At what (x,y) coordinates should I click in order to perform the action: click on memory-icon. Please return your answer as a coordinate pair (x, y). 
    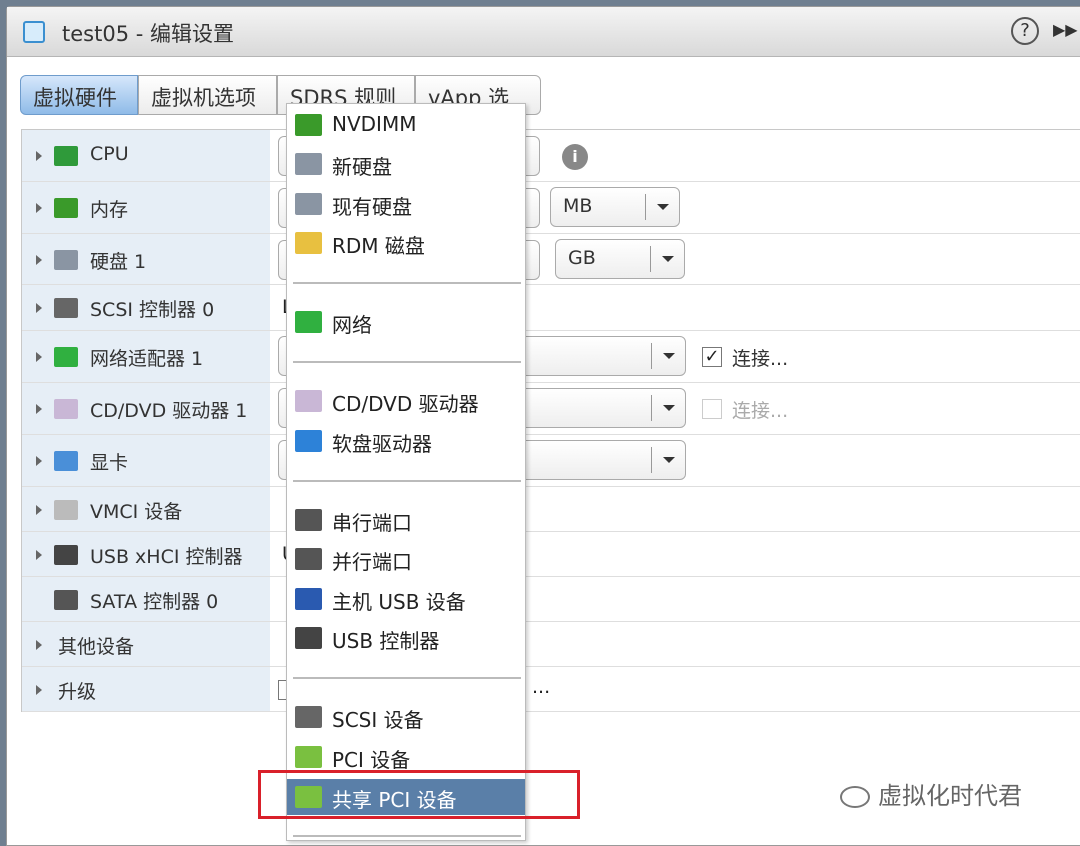
    Looking at the image, I should click on (66, 208).